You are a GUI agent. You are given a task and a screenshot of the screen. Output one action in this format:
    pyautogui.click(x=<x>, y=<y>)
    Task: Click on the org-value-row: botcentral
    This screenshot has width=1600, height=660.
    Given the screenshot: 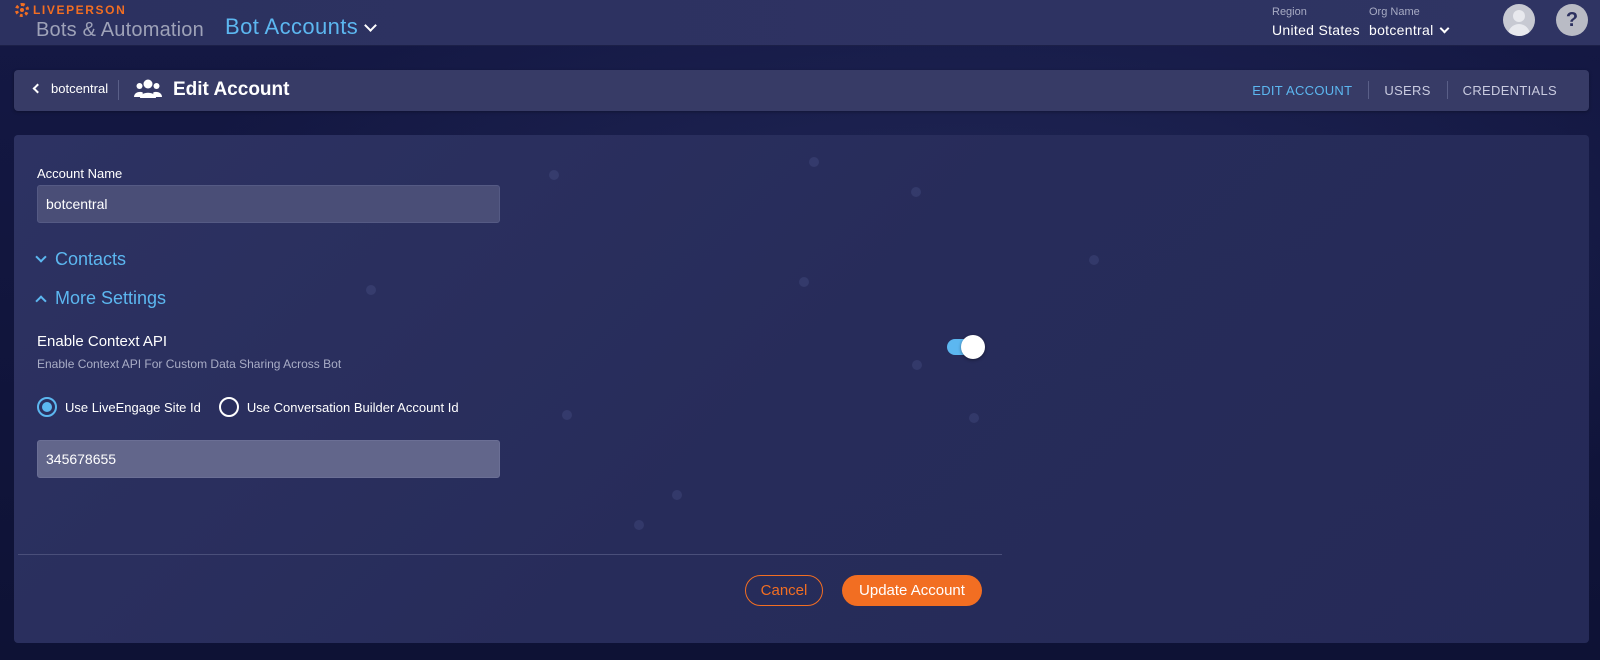 What is the action you would take?
    pyautogui.click(x=1409, y=30)
    